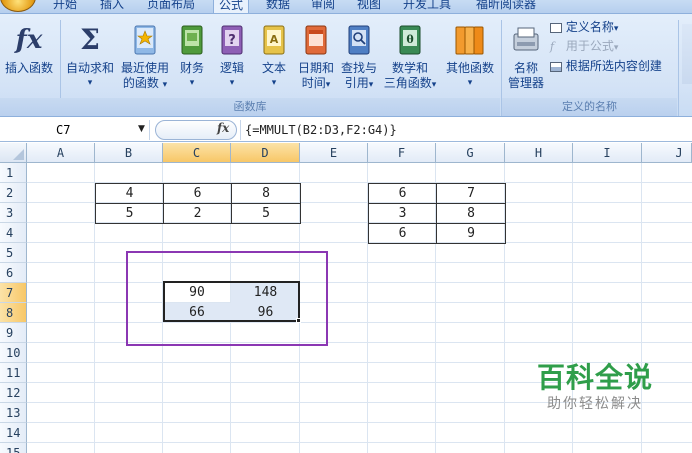 Image resolution: width=692 pixels, height=453 pixels. Describe the element at coordinates (612, 66) in the screenshot. I see `create-from-selection-button: 根据所选内容创建` at that location.